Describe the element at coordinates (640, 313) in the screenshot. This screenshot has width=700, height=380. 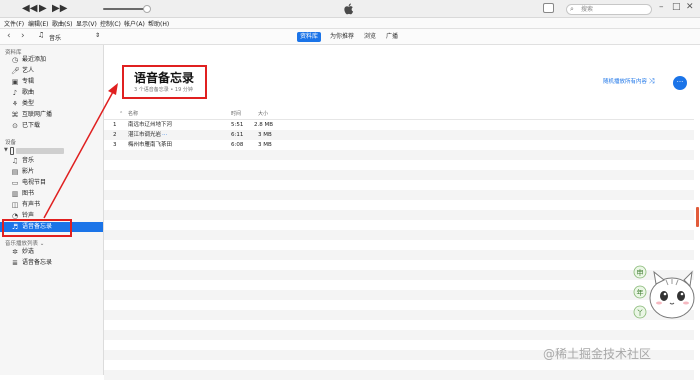
I see `mascot-char: 丫` at that location.